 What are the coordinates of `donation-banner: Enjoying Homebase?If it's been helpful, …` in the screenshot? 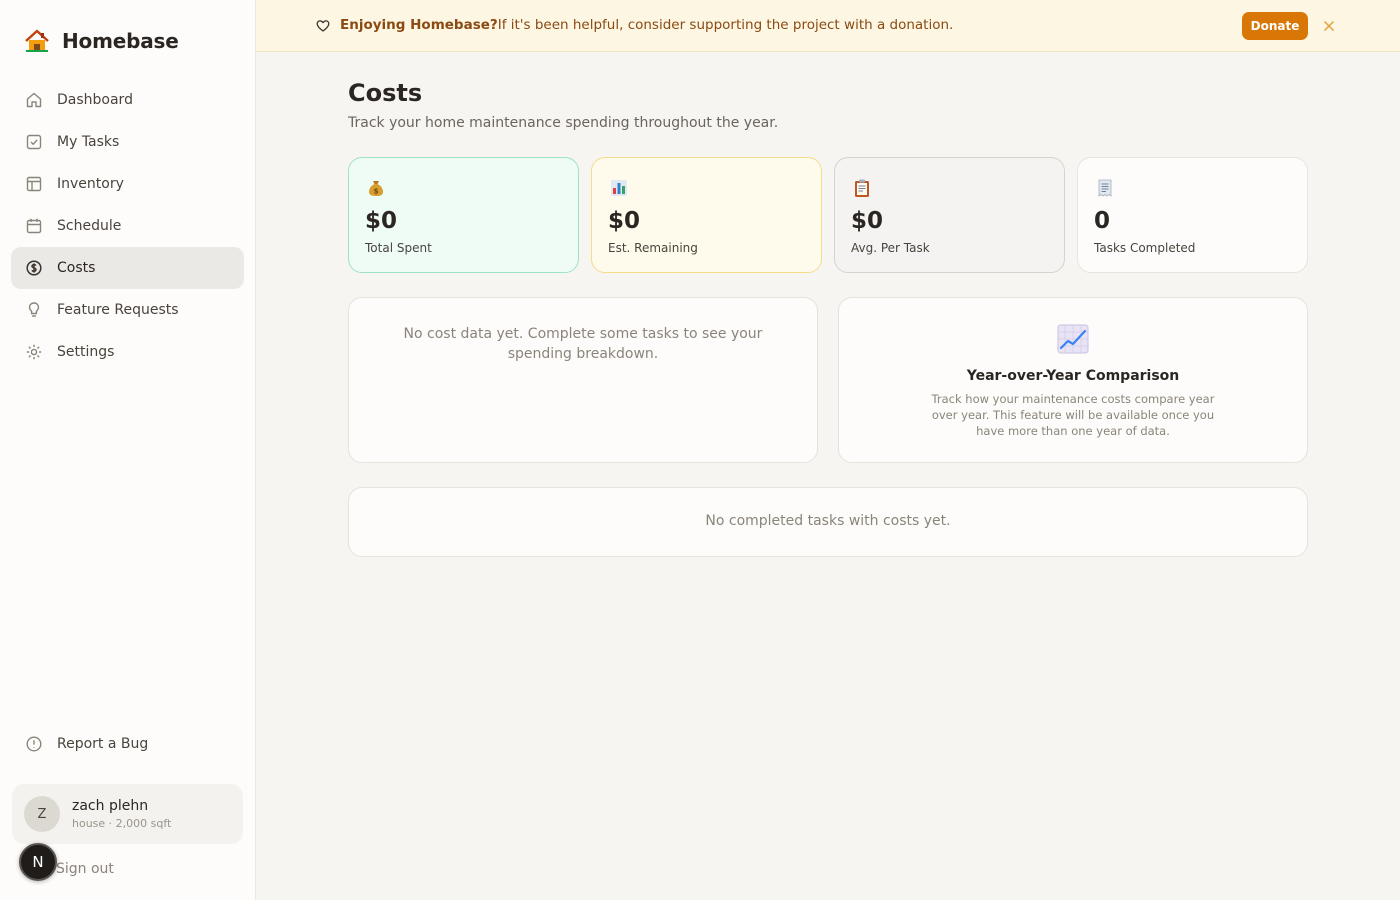 It's located at (828, 26).